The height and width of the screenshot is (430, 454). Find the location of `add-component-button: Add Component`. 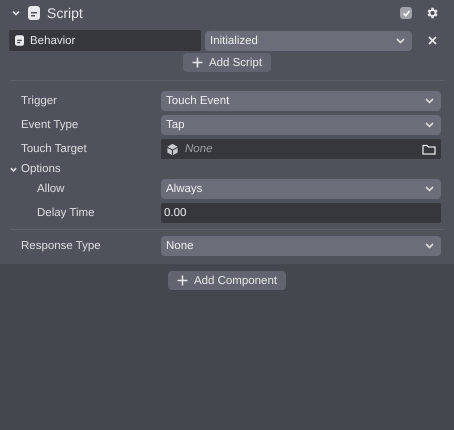

add-component-button: Add Component is located at coordinates (227, 280).